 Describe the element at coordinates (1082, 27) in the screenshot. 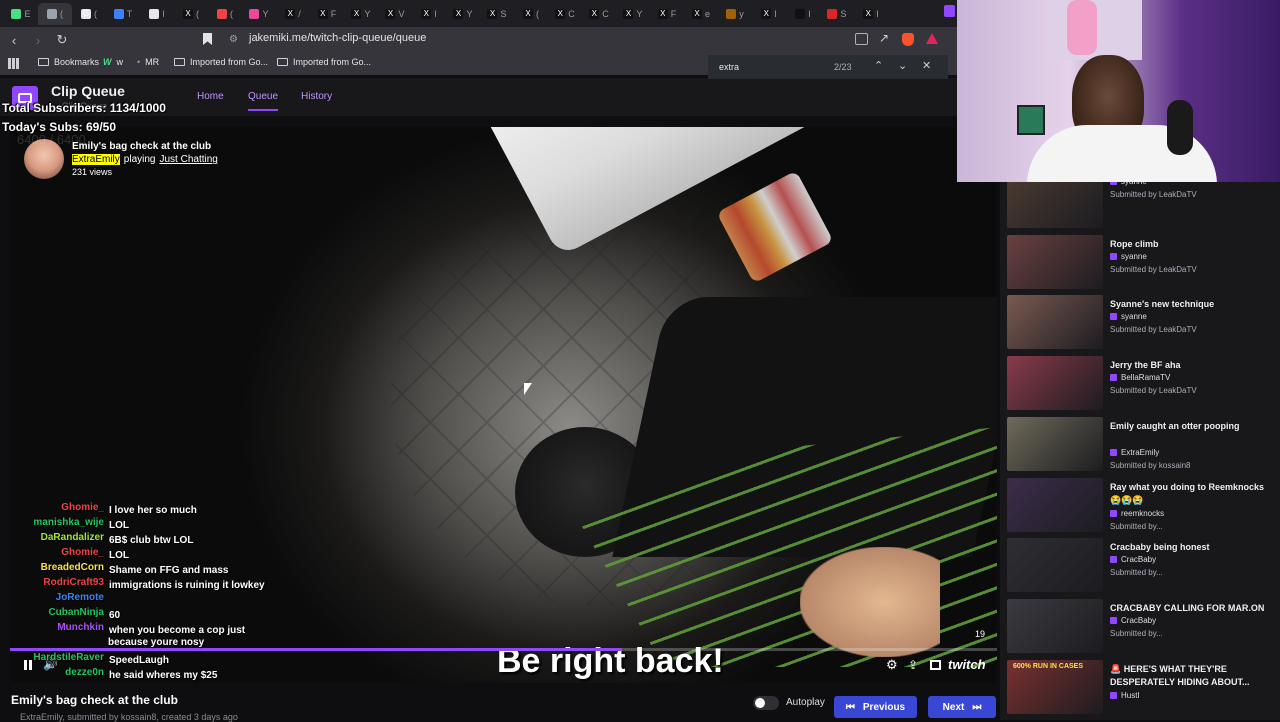

I see `webcam-art-pink` at that location.